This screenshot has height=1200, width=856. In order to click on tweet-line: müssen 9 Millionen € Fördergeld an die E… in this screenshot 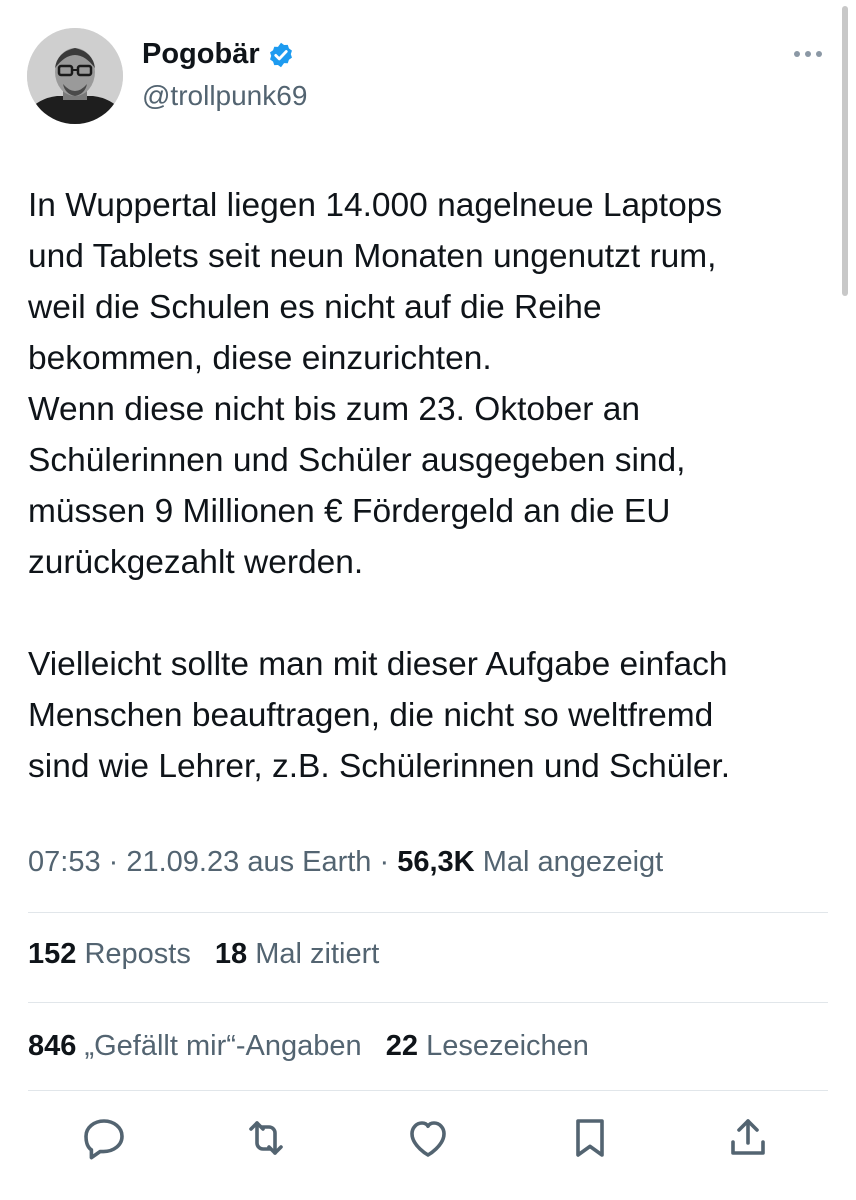, I will do `click(349, 511)`.